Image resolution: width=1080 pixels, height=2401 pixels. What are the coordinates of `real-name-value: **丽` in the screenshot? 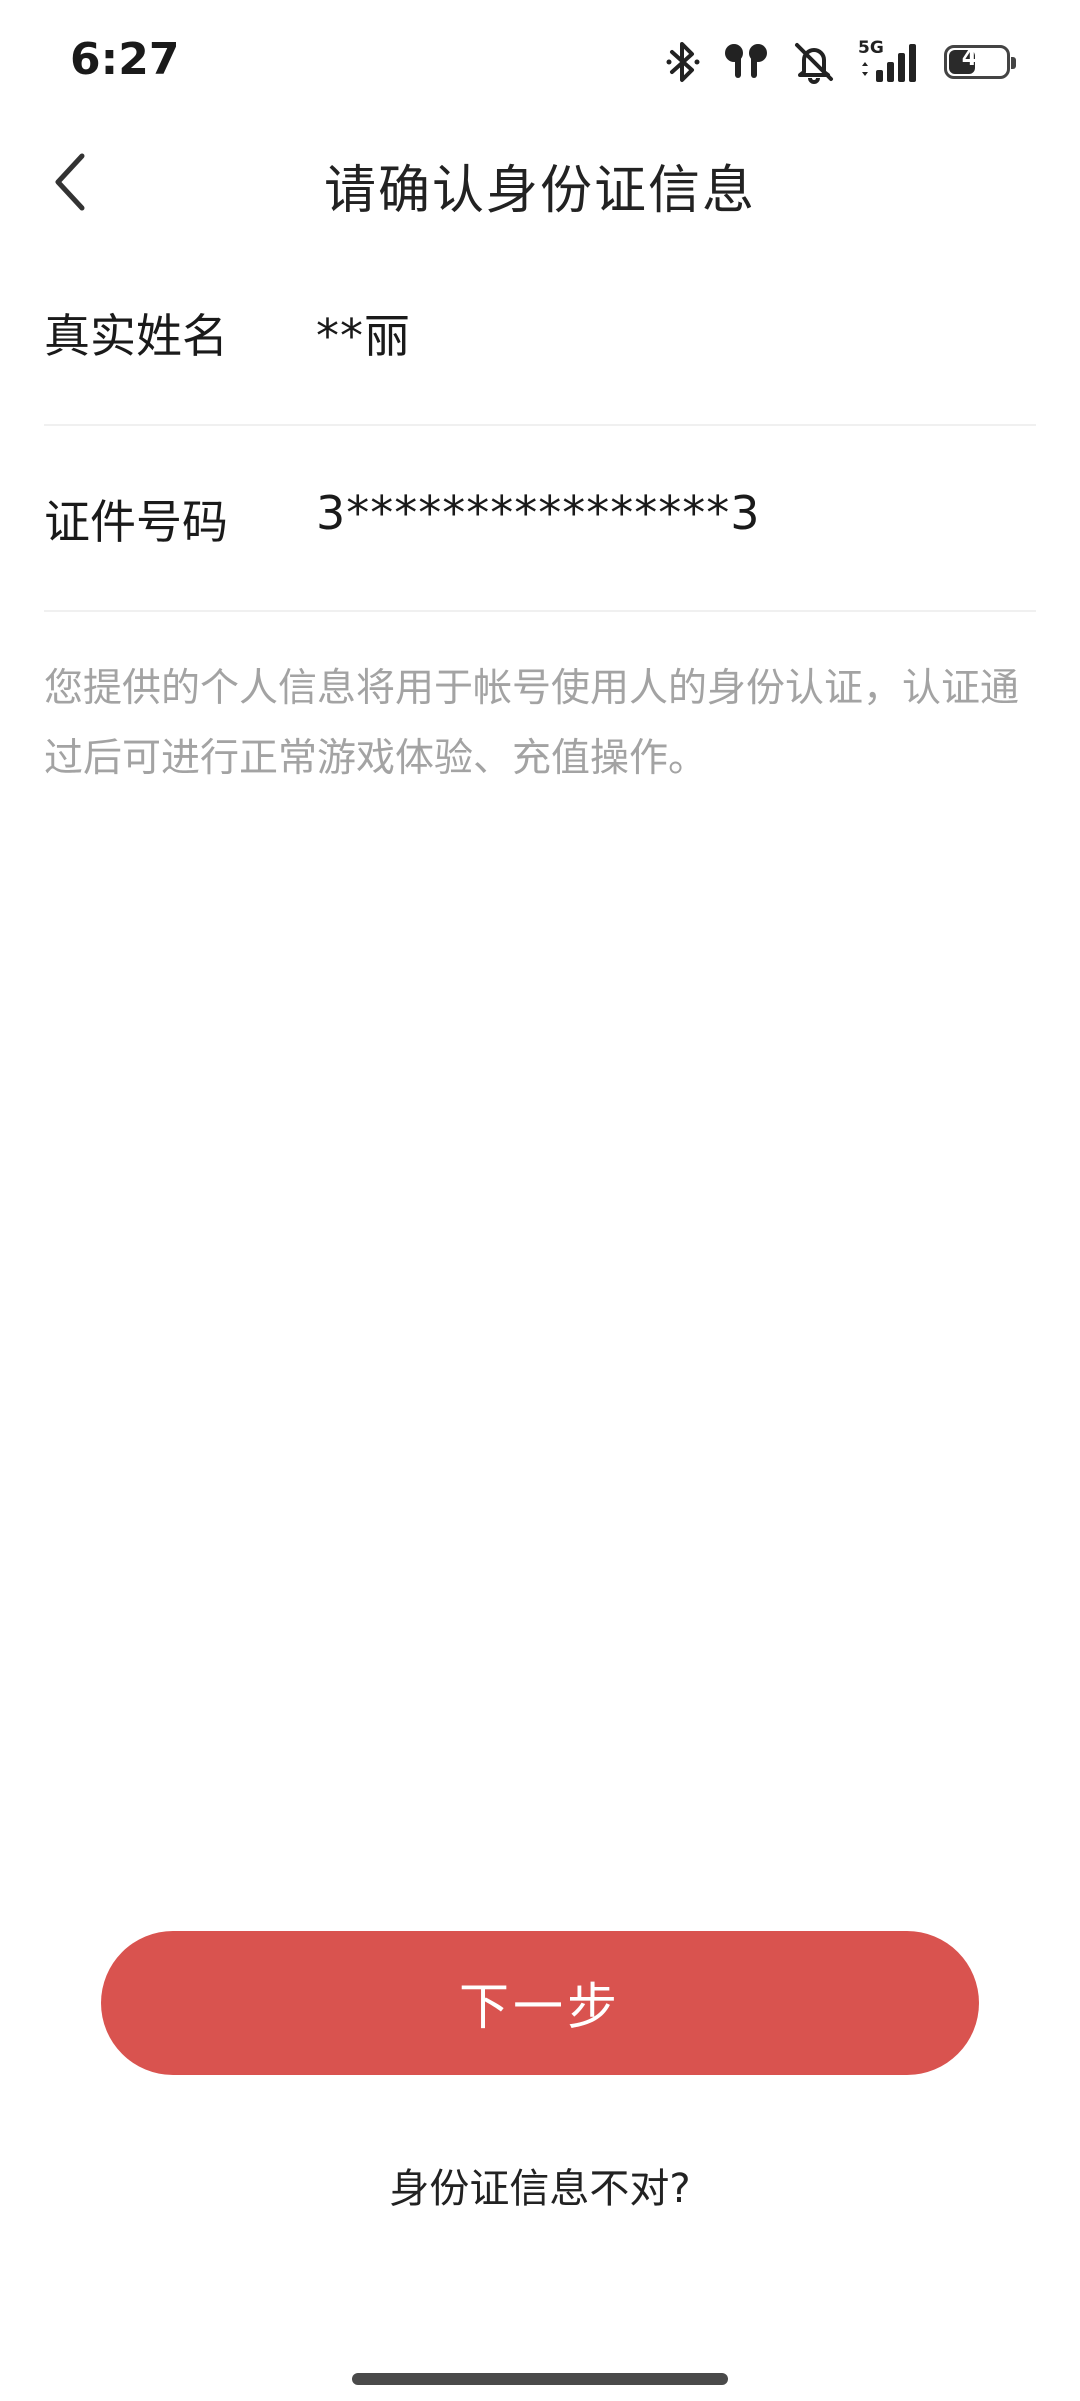 It's located at (363, 336).